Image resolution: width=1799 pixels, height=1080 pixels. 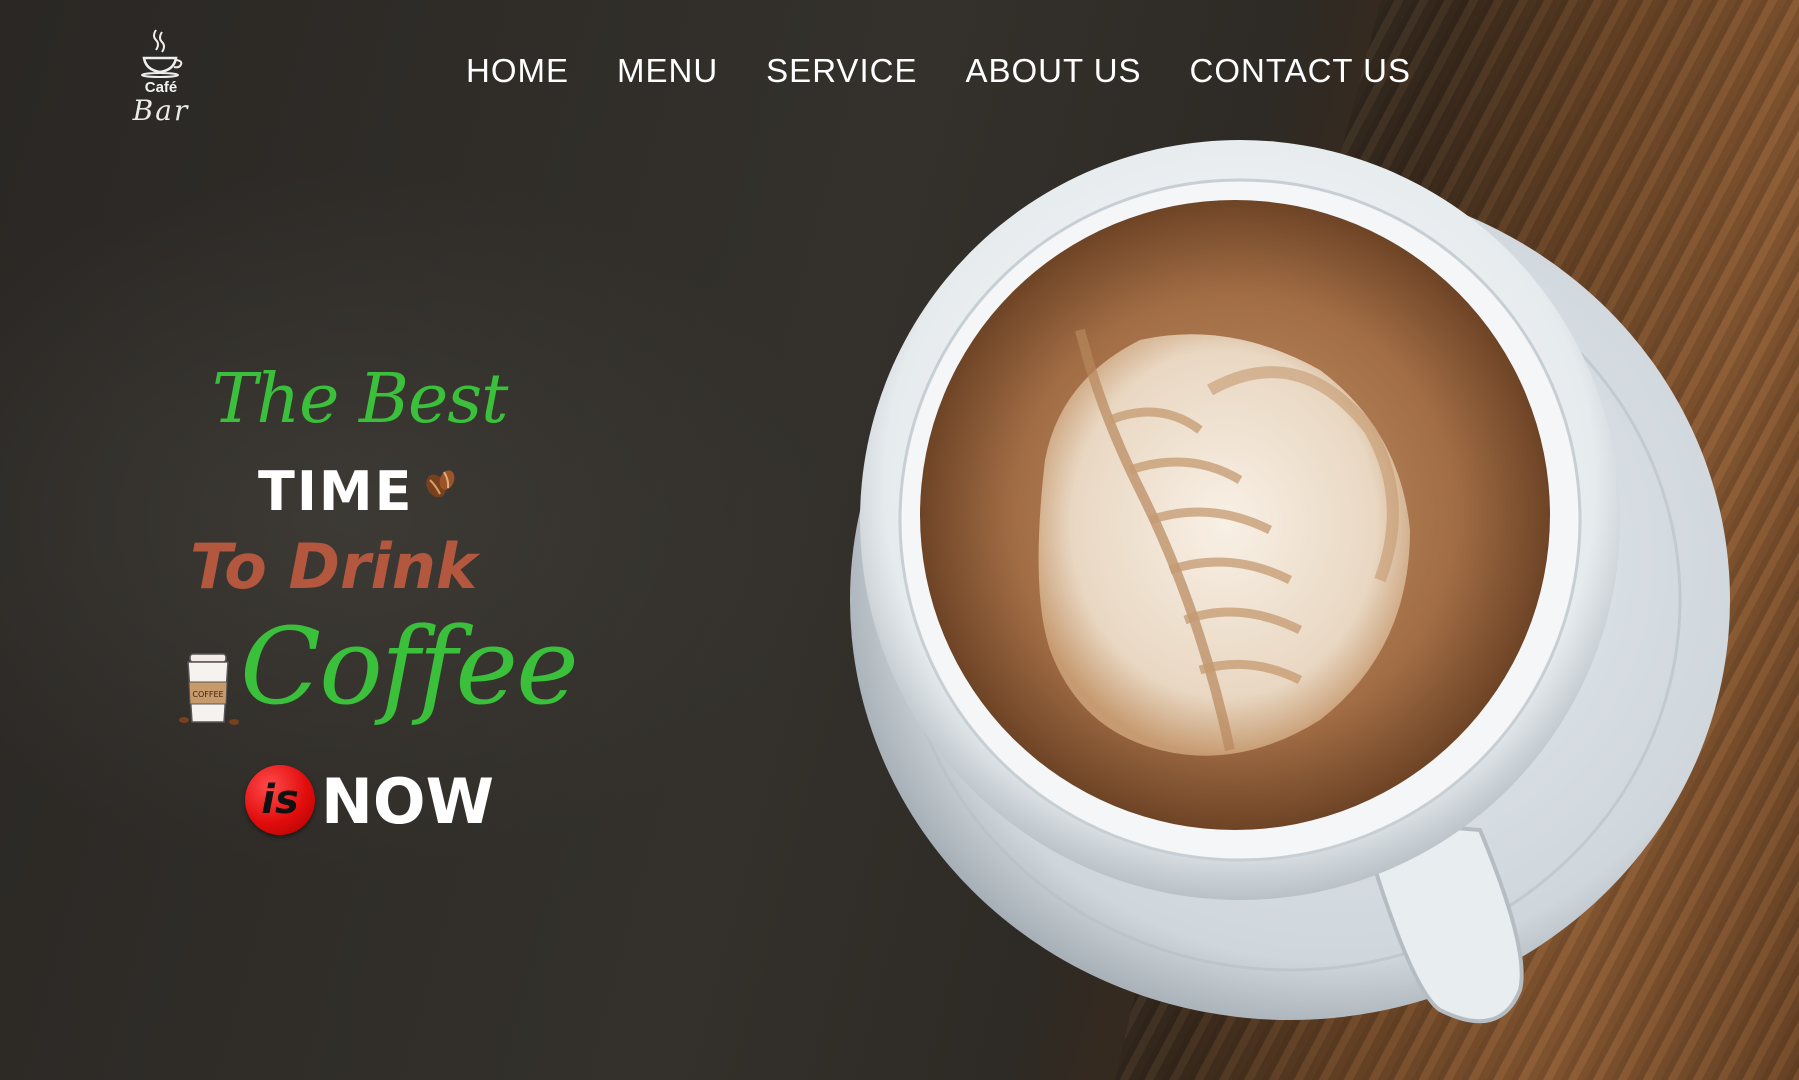 I want to click on hero-line-time: TIME, so click(x=336, y=491).